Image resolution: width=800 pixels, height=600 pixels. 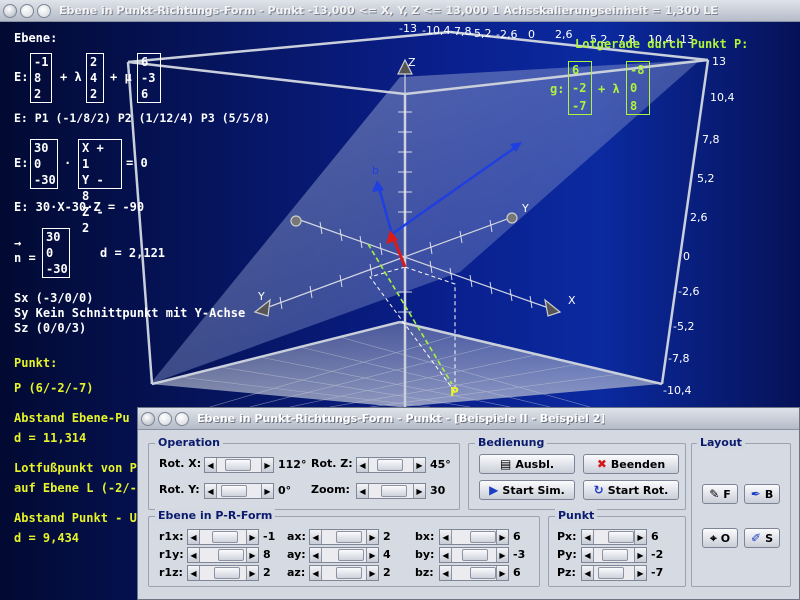 What do you see at coordinates (211, 491) in the screenshot?
I see `rot-y-left-arrow-icon: ◀` at bounding box center [211, 491].